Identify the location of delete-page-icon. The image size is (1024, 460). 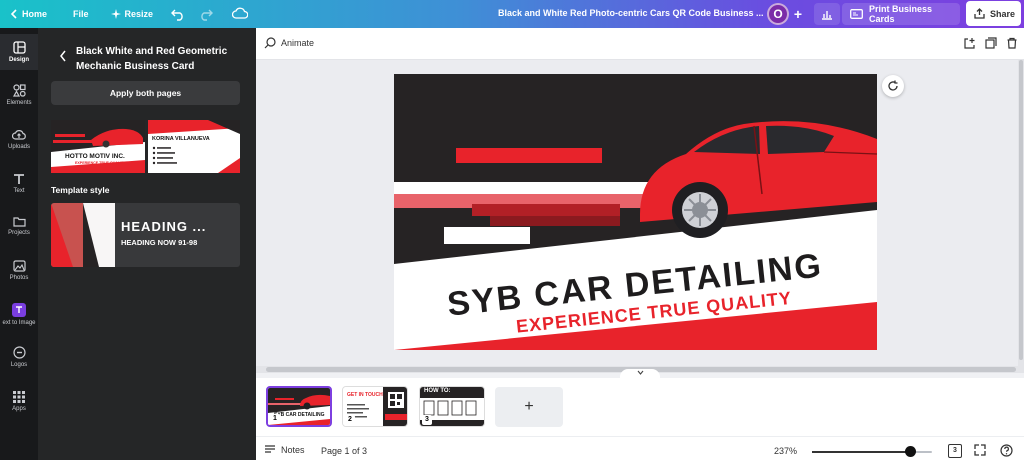
(1012, 43).